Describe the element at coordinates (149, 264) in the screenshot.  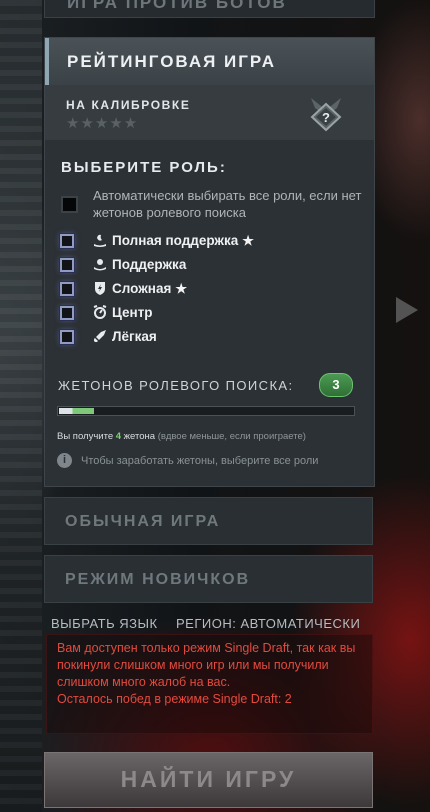
I see `role-label: Поддержка` at that location.